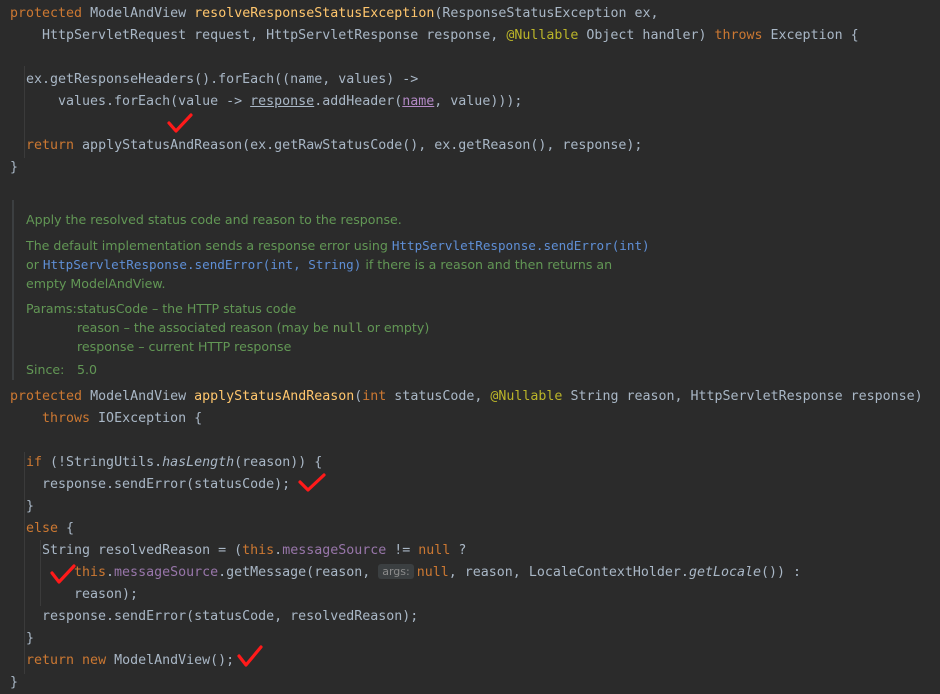  I want to click on code-line-16: else {, so click(50, 528).